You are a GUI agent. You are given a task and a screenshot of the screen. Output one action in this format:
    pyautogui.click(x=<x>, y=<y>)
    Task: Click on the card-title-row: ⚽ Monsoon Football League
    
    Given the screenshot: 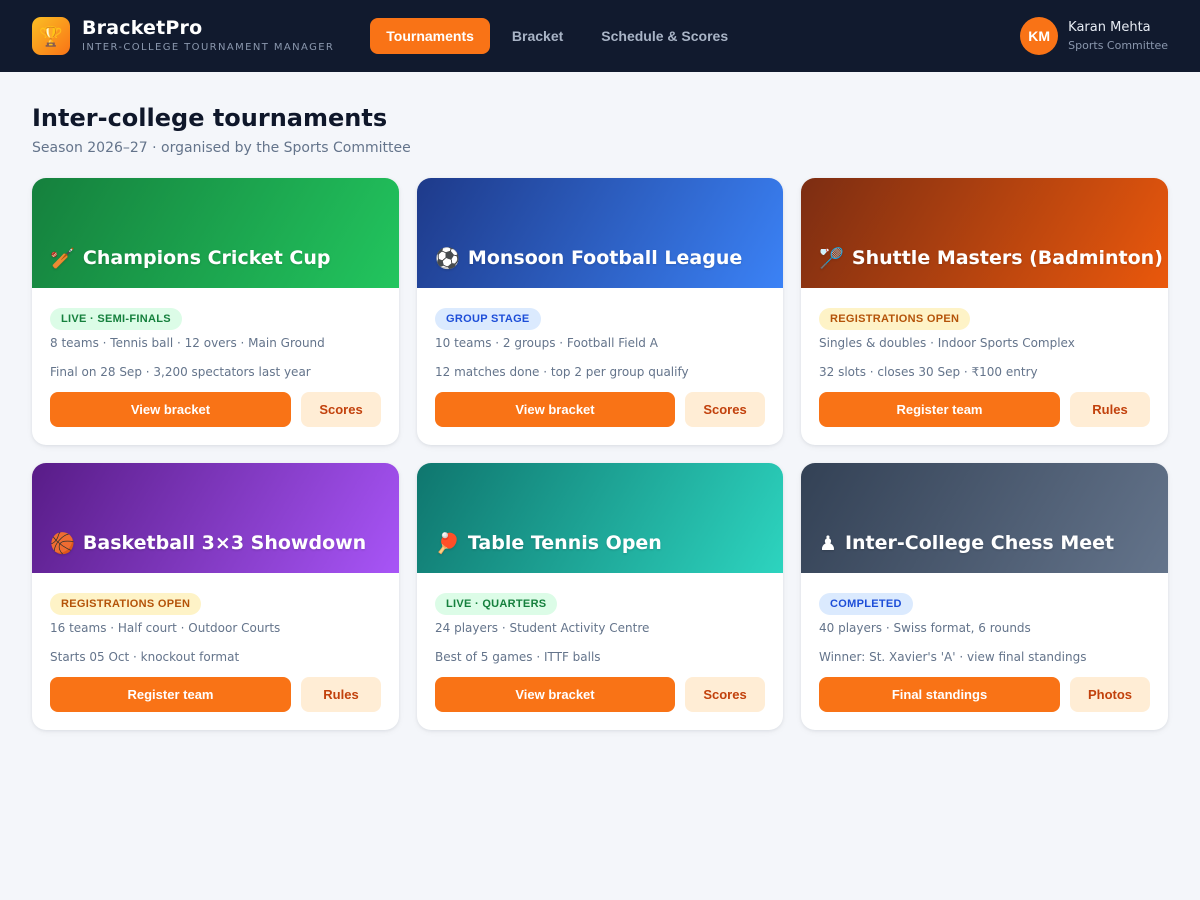 What is the action you would take?
    pyautogui.click(x=588, y=258)
    